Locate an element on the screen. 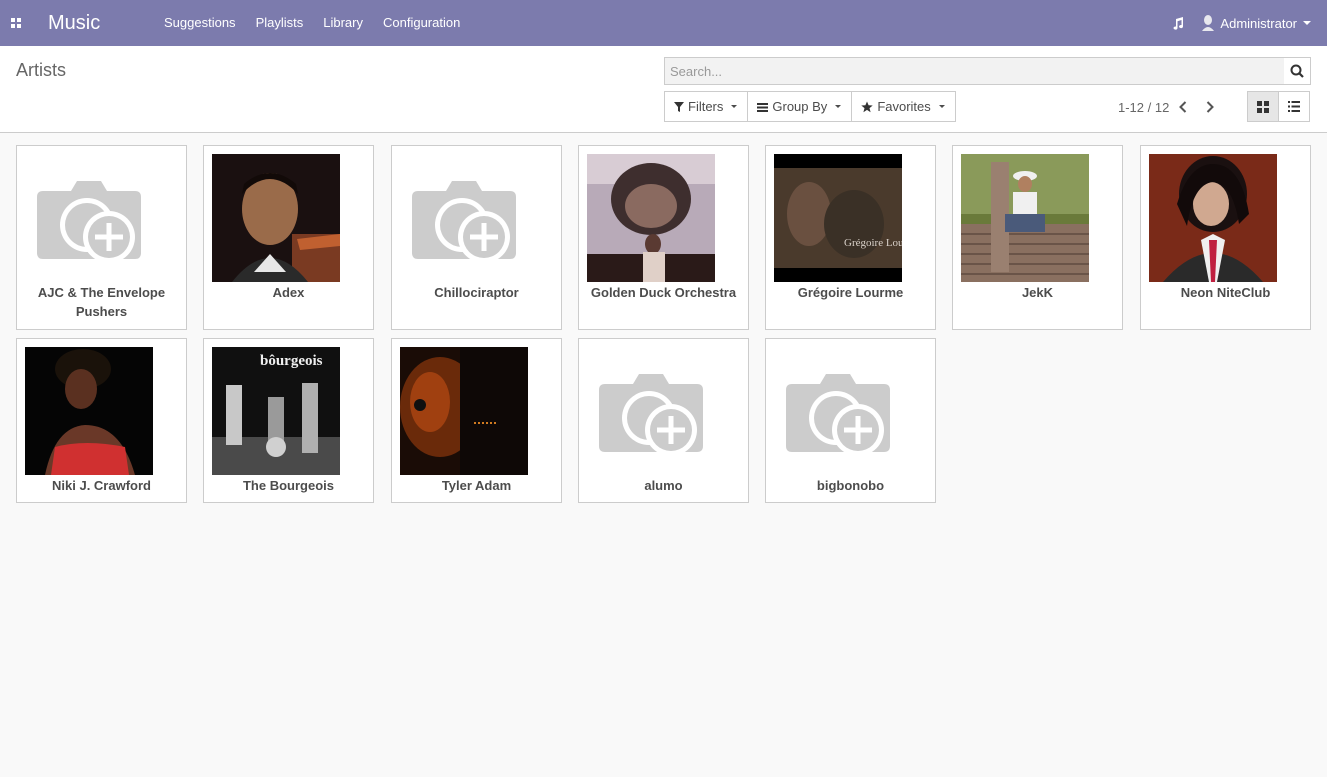  star-icon is located at coordinates (867, 107).